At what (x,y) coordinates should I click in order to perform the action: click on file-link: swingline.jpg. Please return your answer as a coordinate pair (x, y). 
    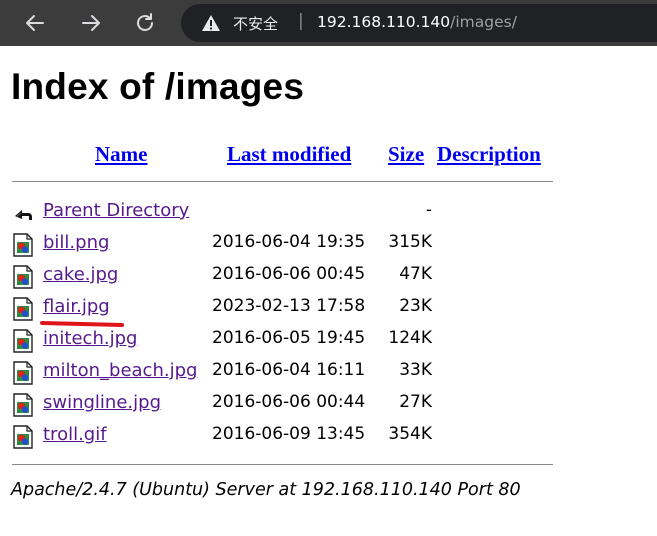
    Looking at the image, I should click on (102, 402).